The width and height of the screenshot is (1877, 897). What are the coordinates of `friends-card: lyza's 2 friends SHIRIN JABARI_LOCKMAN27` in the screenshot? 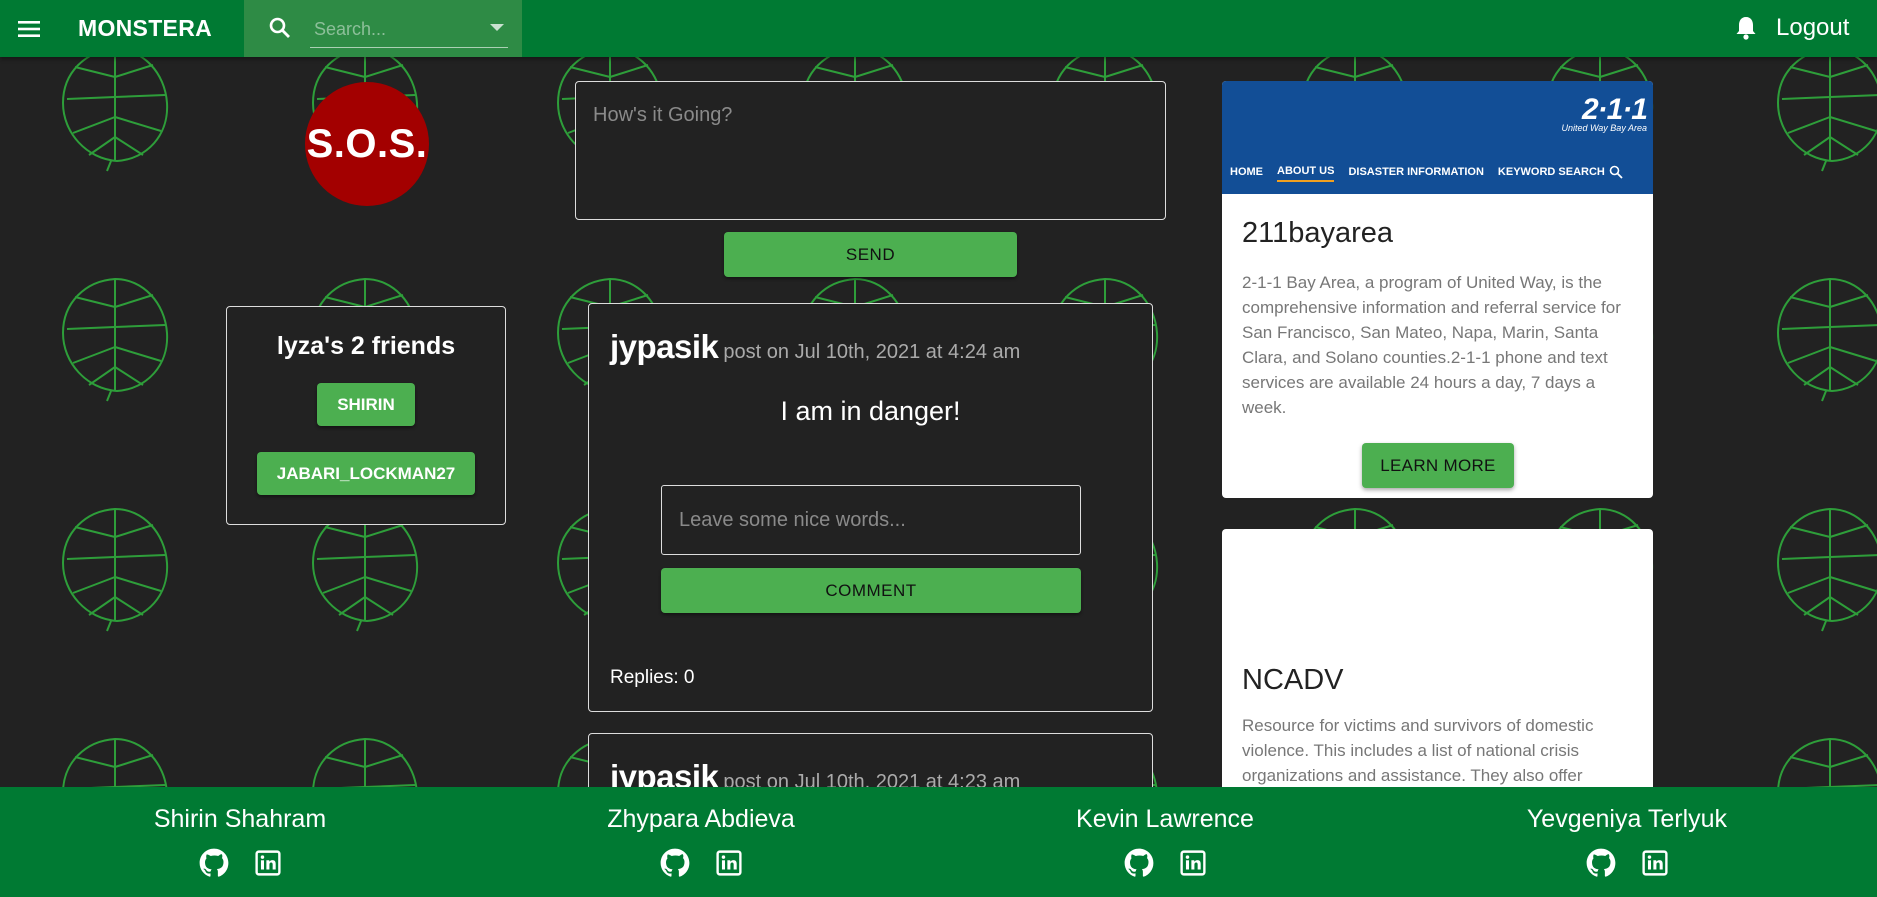 It's located at (366, 415).